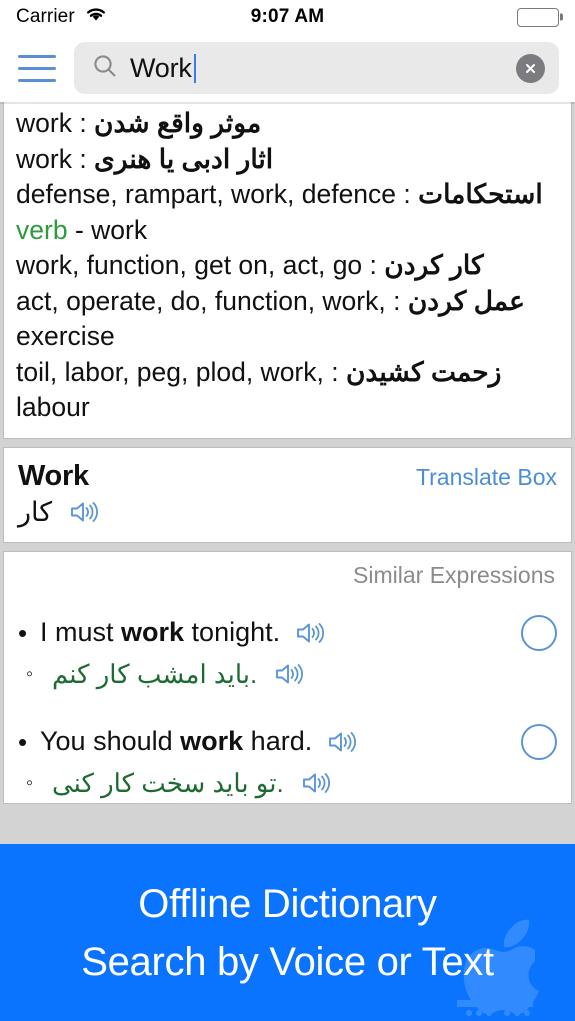  Describe the element at coordinates (287, 903) in the screenshot. I see `promo-banner-line-1: Offline Dictionary` at that location.